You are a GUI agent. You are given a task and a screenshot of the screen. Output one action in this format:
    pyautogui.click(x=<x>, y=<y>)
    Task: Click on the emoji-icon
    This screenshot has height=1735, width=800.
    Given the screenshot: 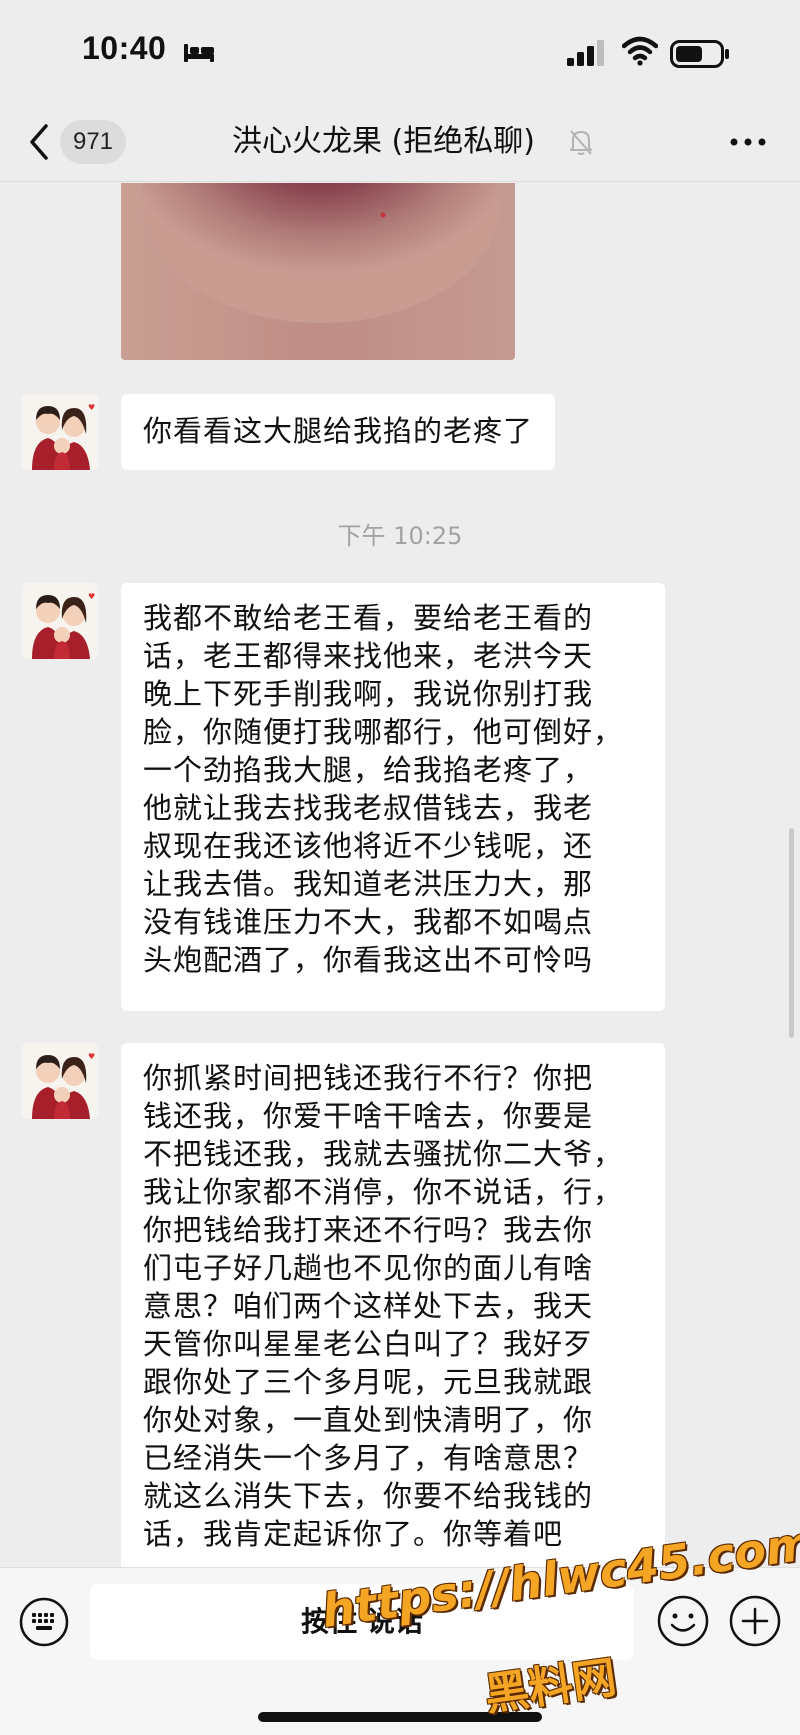 What is the action you would take?
    pyautogui.click(x=683, y=1621)
    